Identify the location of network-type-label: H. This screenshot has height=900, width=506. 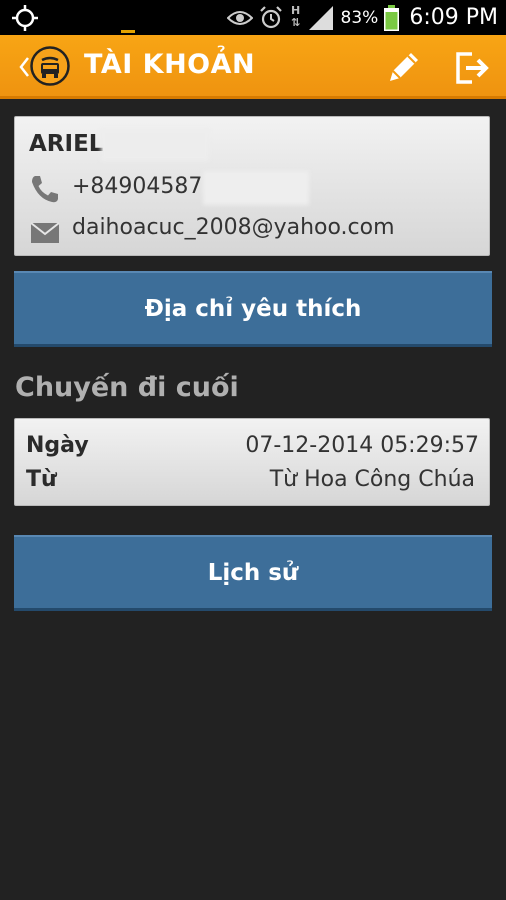
(295, 10).